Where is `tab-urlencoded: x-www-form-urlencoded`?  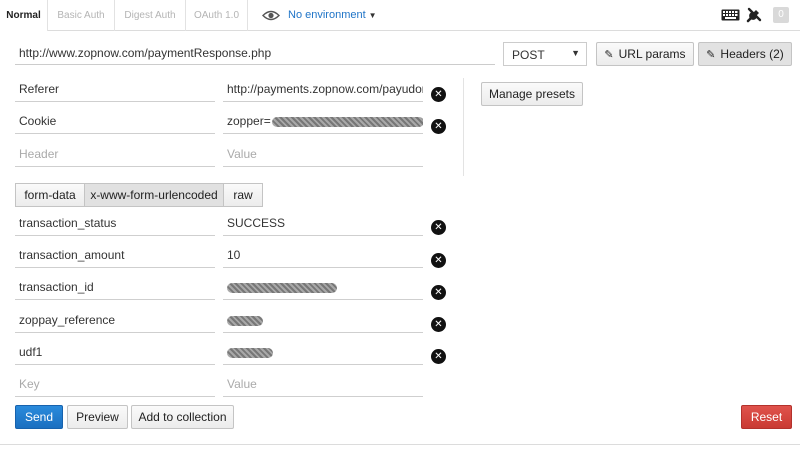 tab-urlencoded: x-www-form-urlencoded is located at coordinates (154, 195).